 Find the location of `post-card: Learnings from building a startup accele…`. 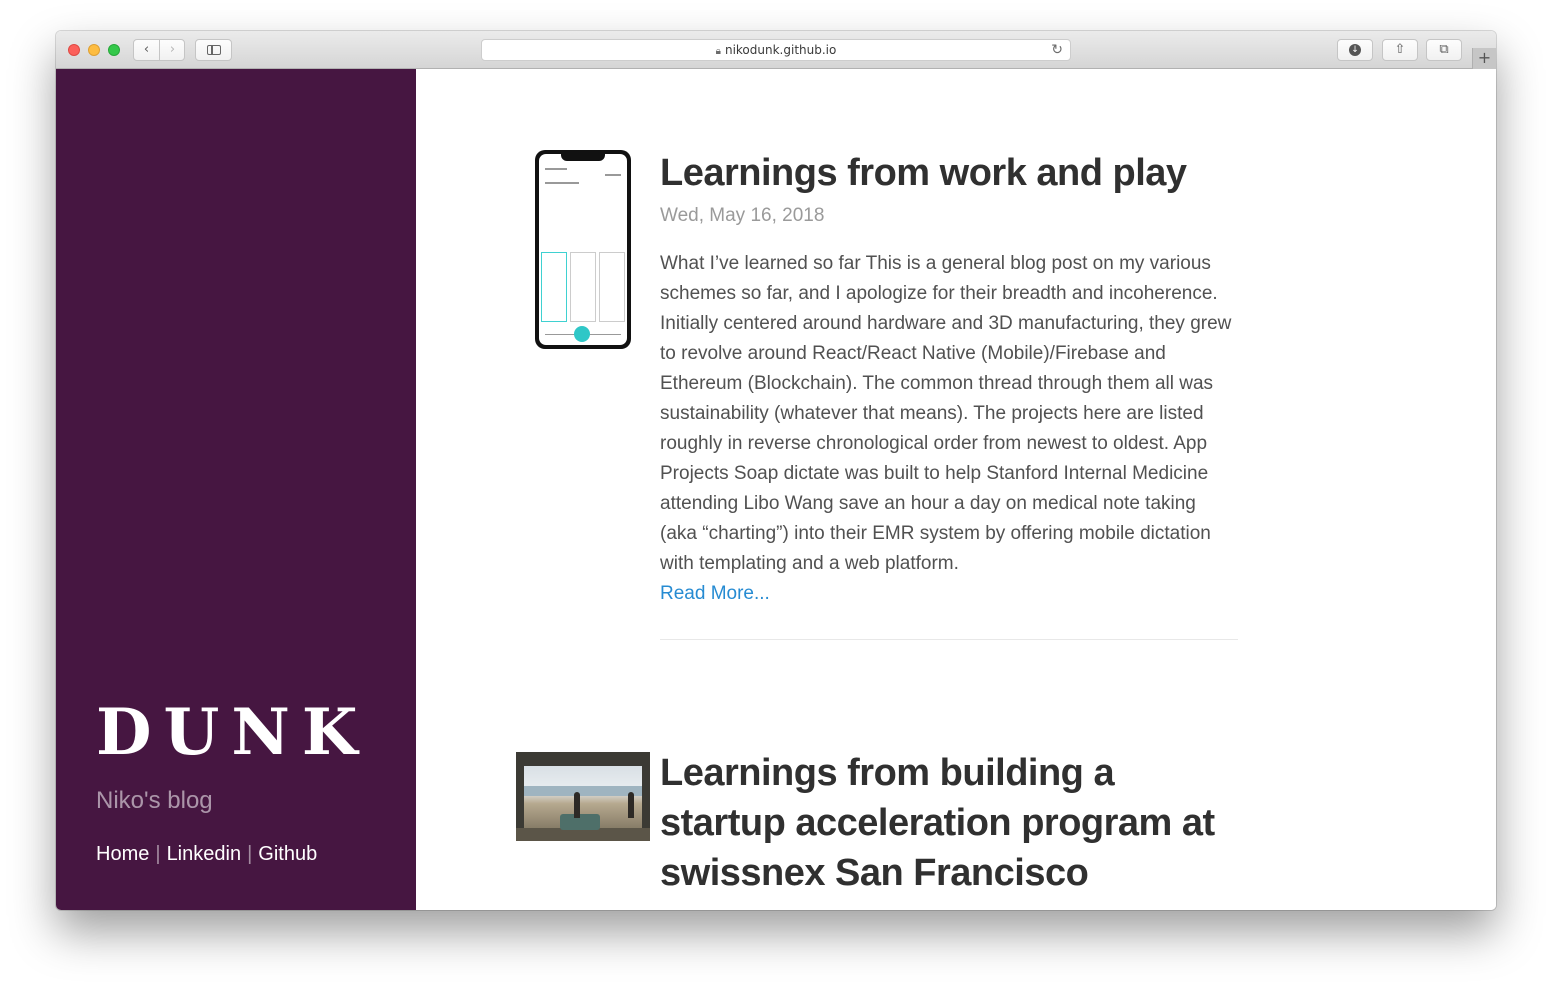

post-card: Learnings from building a startup accele… is located at coordinates (949, 823).